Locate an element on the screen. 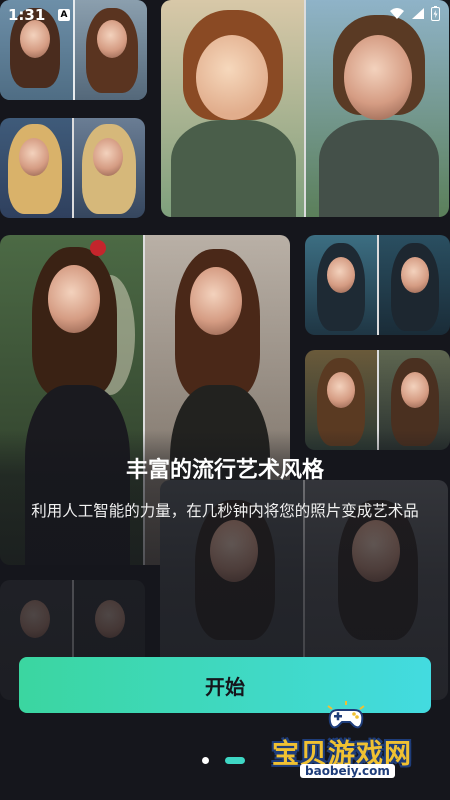  onboarding-headline: 丰富的流行艺术风格 is located at coordinates (224, 470).